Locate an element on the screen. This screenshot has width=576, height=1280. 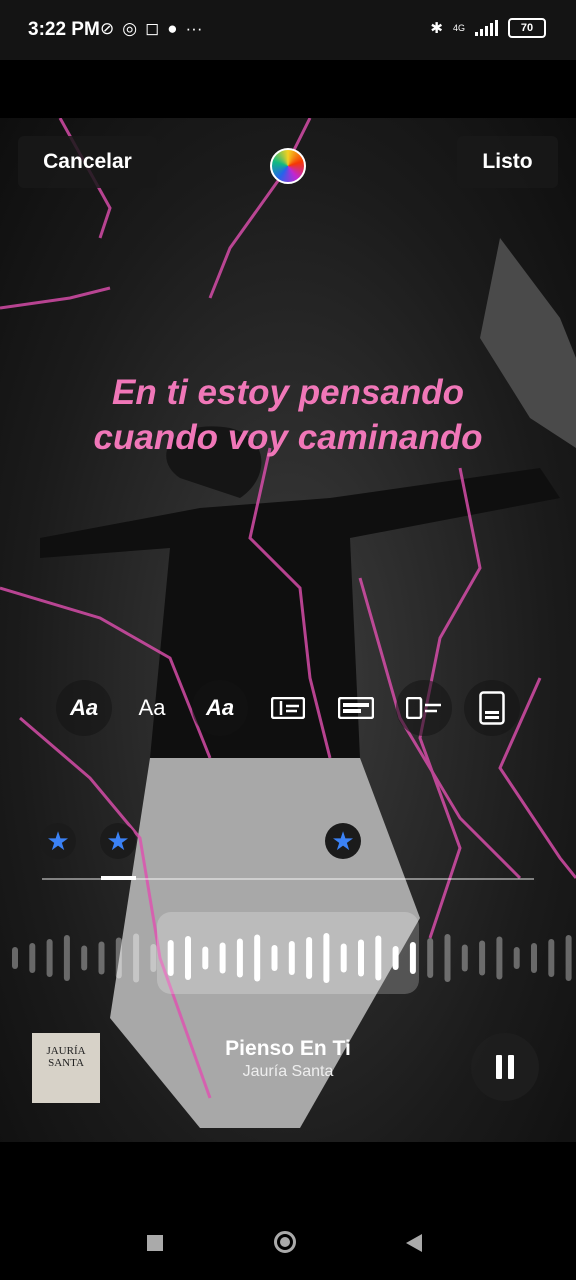
more-icon: ··· is located at coordinates (194, 28).